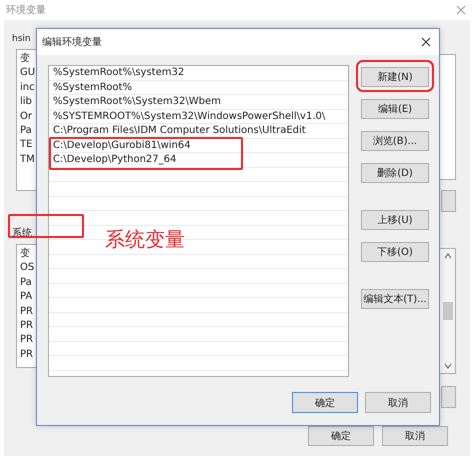 The width and height of the screenshot is (474, 456). What do you see at coordinates (189, 116) in the screenshot?
I see `path-entry: %SYSTEMROOT%\System32\WindowsPowerShell\v1.0\` at bounding box center [189, 116].